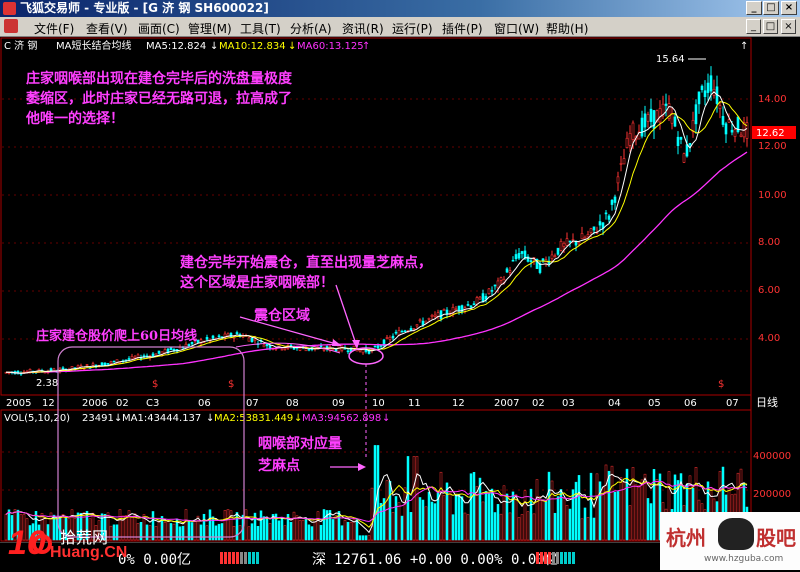 This screenshot has width=800, height=572. What do you see at coordinates (772, 456) in the screenshot?
I see `vol-tick: 400000` at bounding box center [772, 456].